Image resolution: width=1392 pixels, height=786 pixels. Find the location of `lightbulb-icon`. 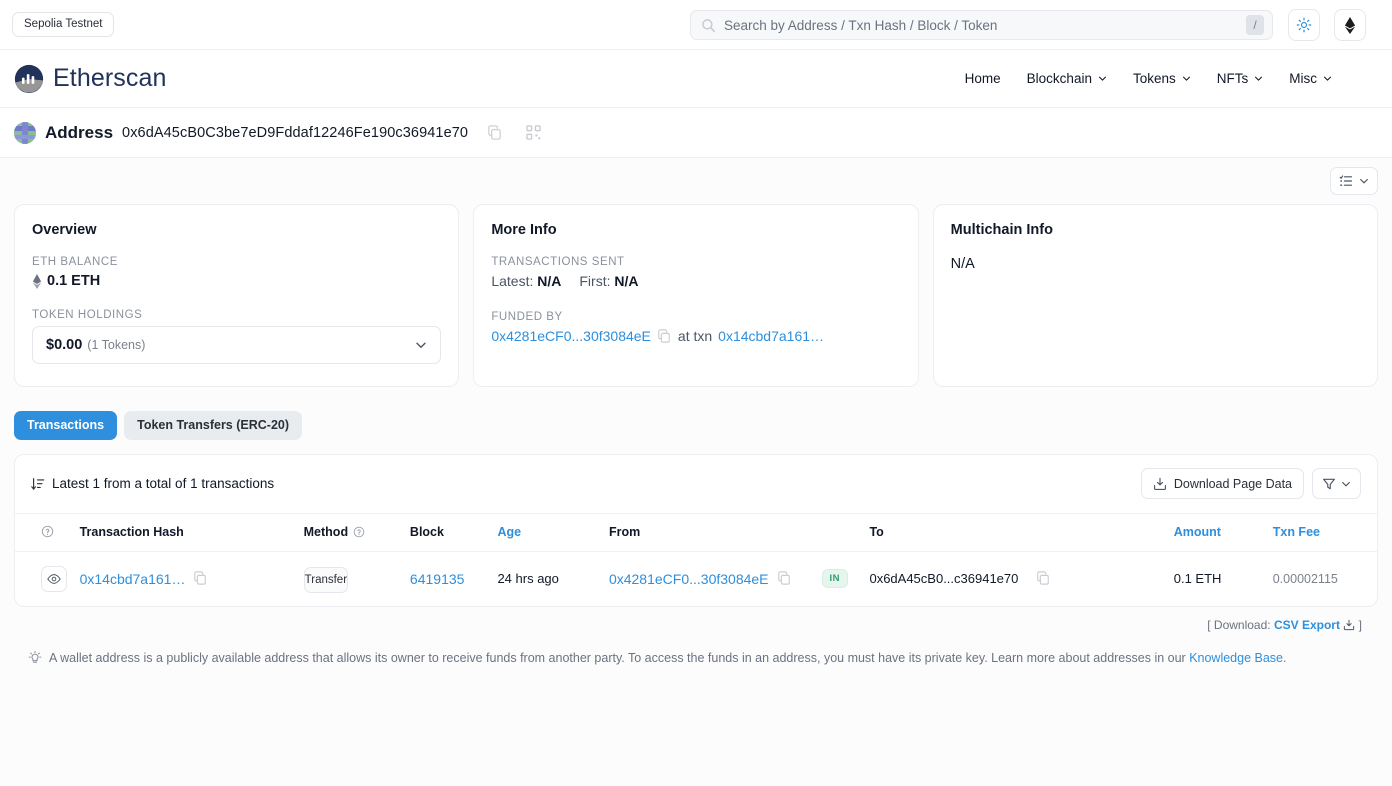

lightbulb-icon is located at coordinates (35, 657).